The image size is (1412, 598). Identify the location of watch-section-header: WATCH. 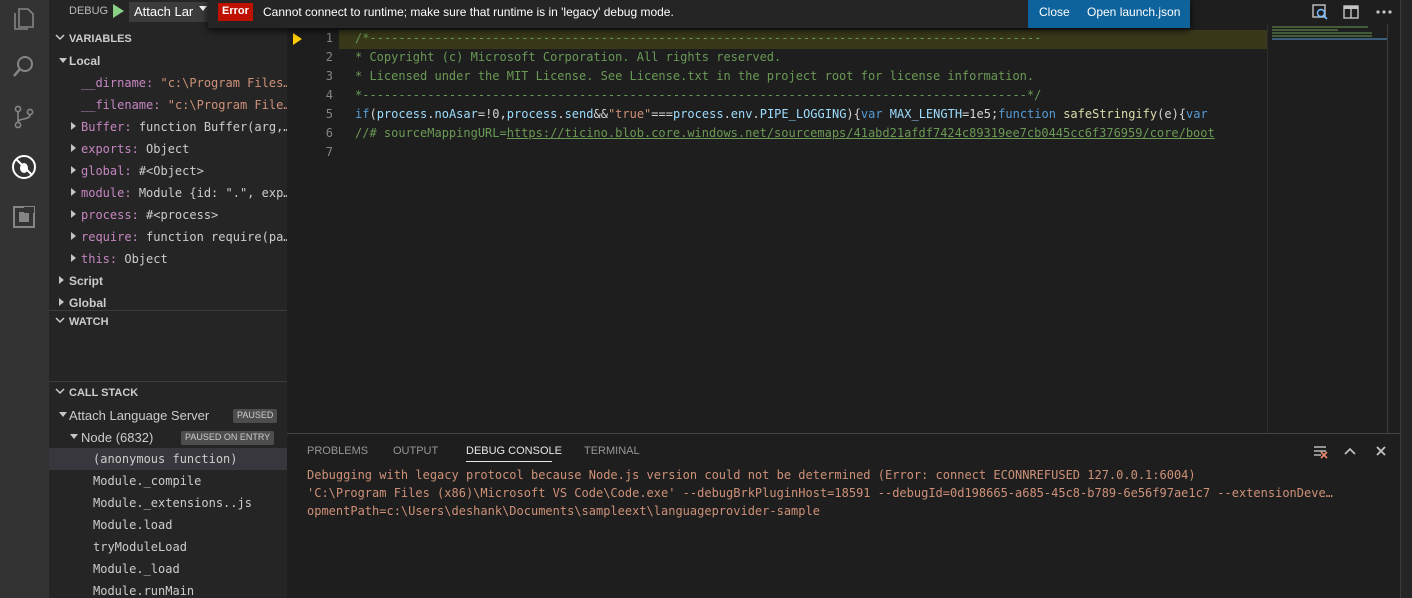
(168, 321).